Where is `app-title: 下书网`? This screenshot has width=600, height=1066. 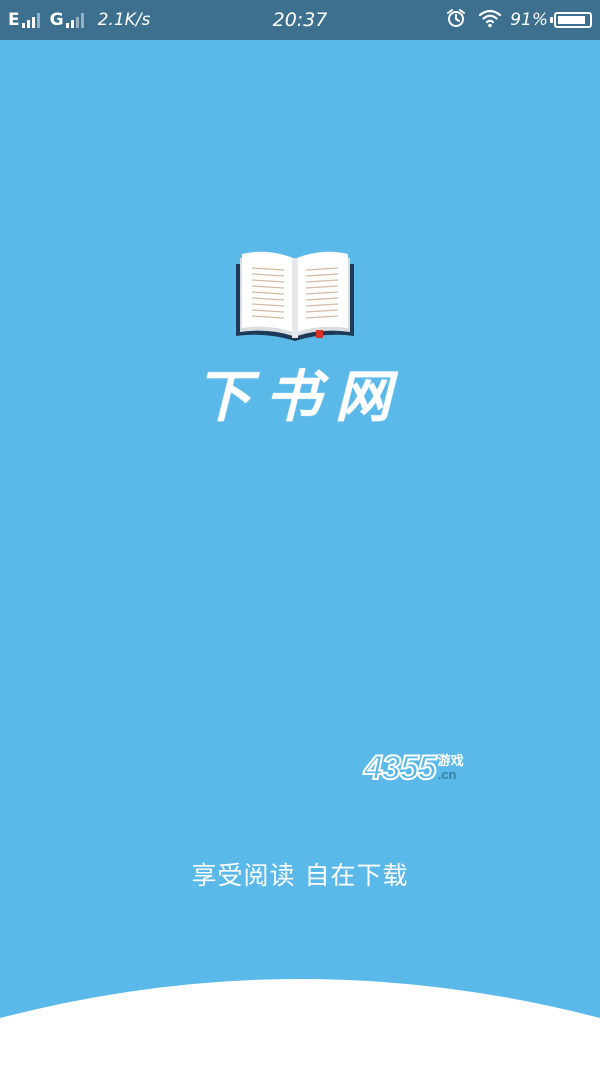 app-title: 下书网 is located at coordinates (300, 397).